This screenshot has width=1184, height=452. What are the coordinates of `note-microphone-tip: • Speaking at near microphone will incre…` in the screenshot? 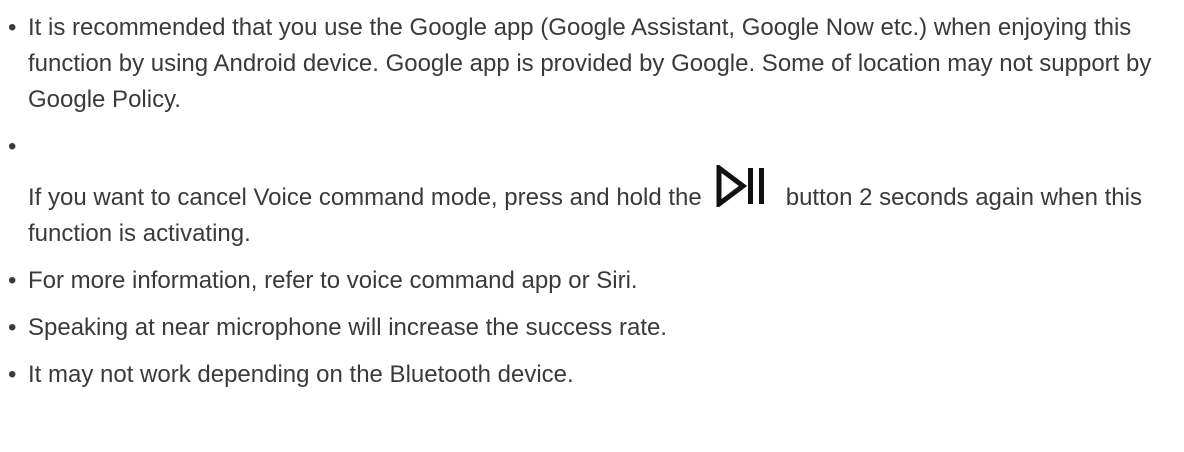 It's located at (596, 328).